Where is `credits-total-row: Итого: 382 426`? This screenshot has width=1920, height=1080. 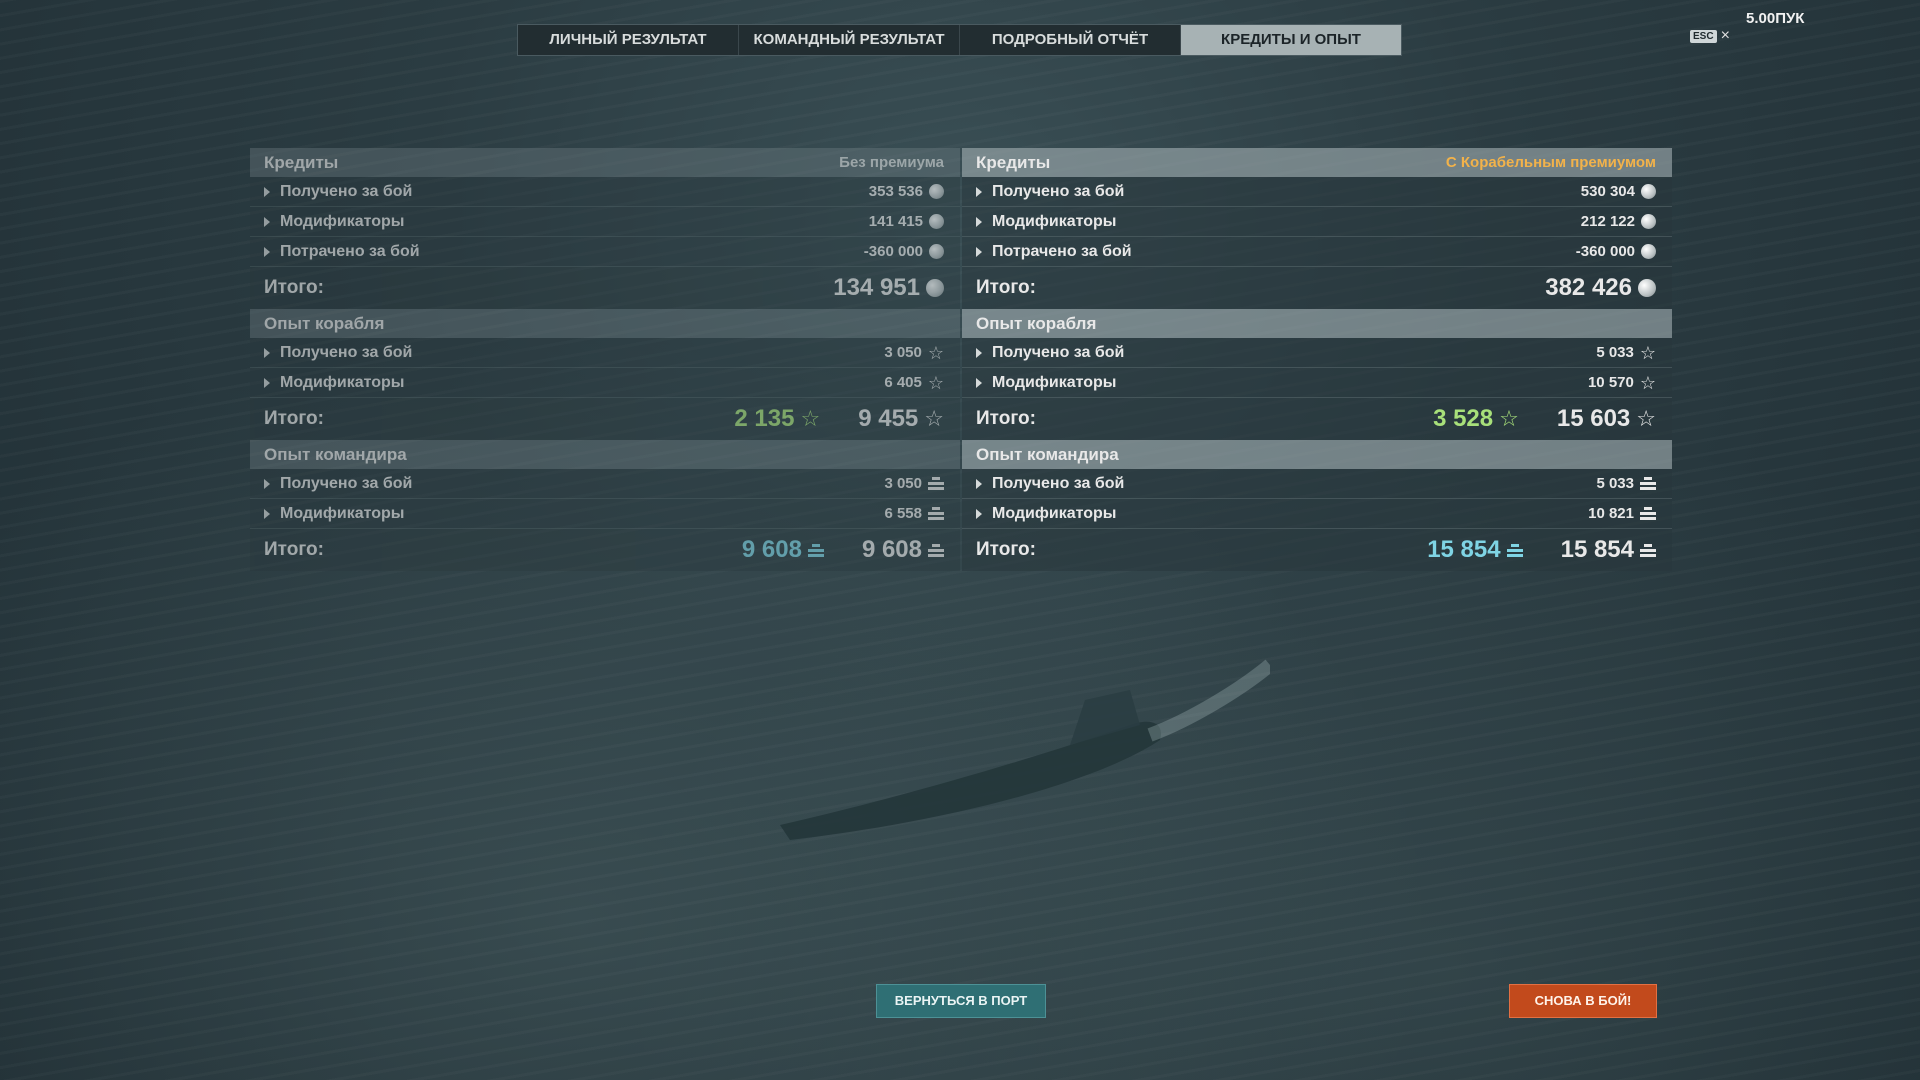
credits-total-row: Итого: 382 426 is located at coordinates (1317, 288).